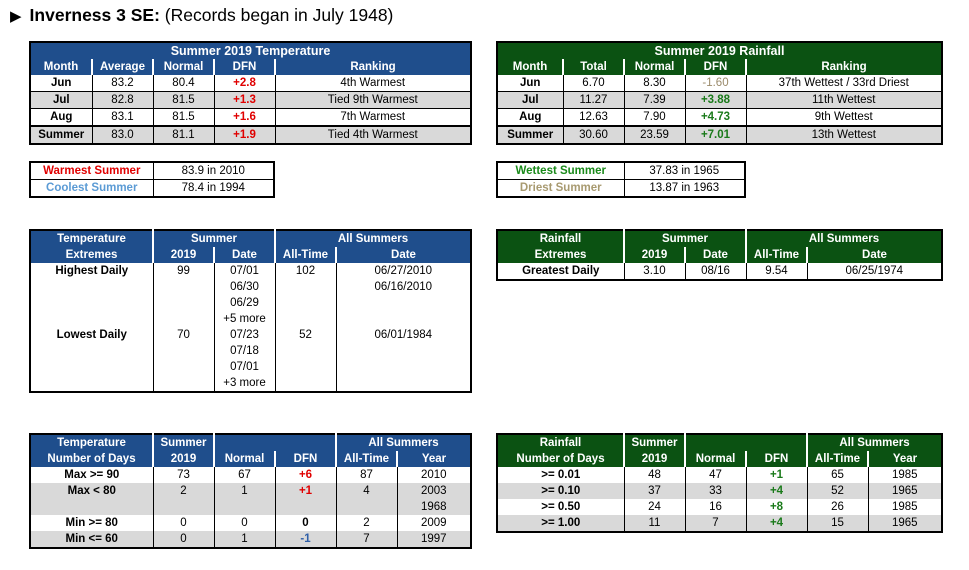 The width and height of the screenshot is (969, 570). I want to click on records-note: (Records began in July 1948), so click(279, 15).